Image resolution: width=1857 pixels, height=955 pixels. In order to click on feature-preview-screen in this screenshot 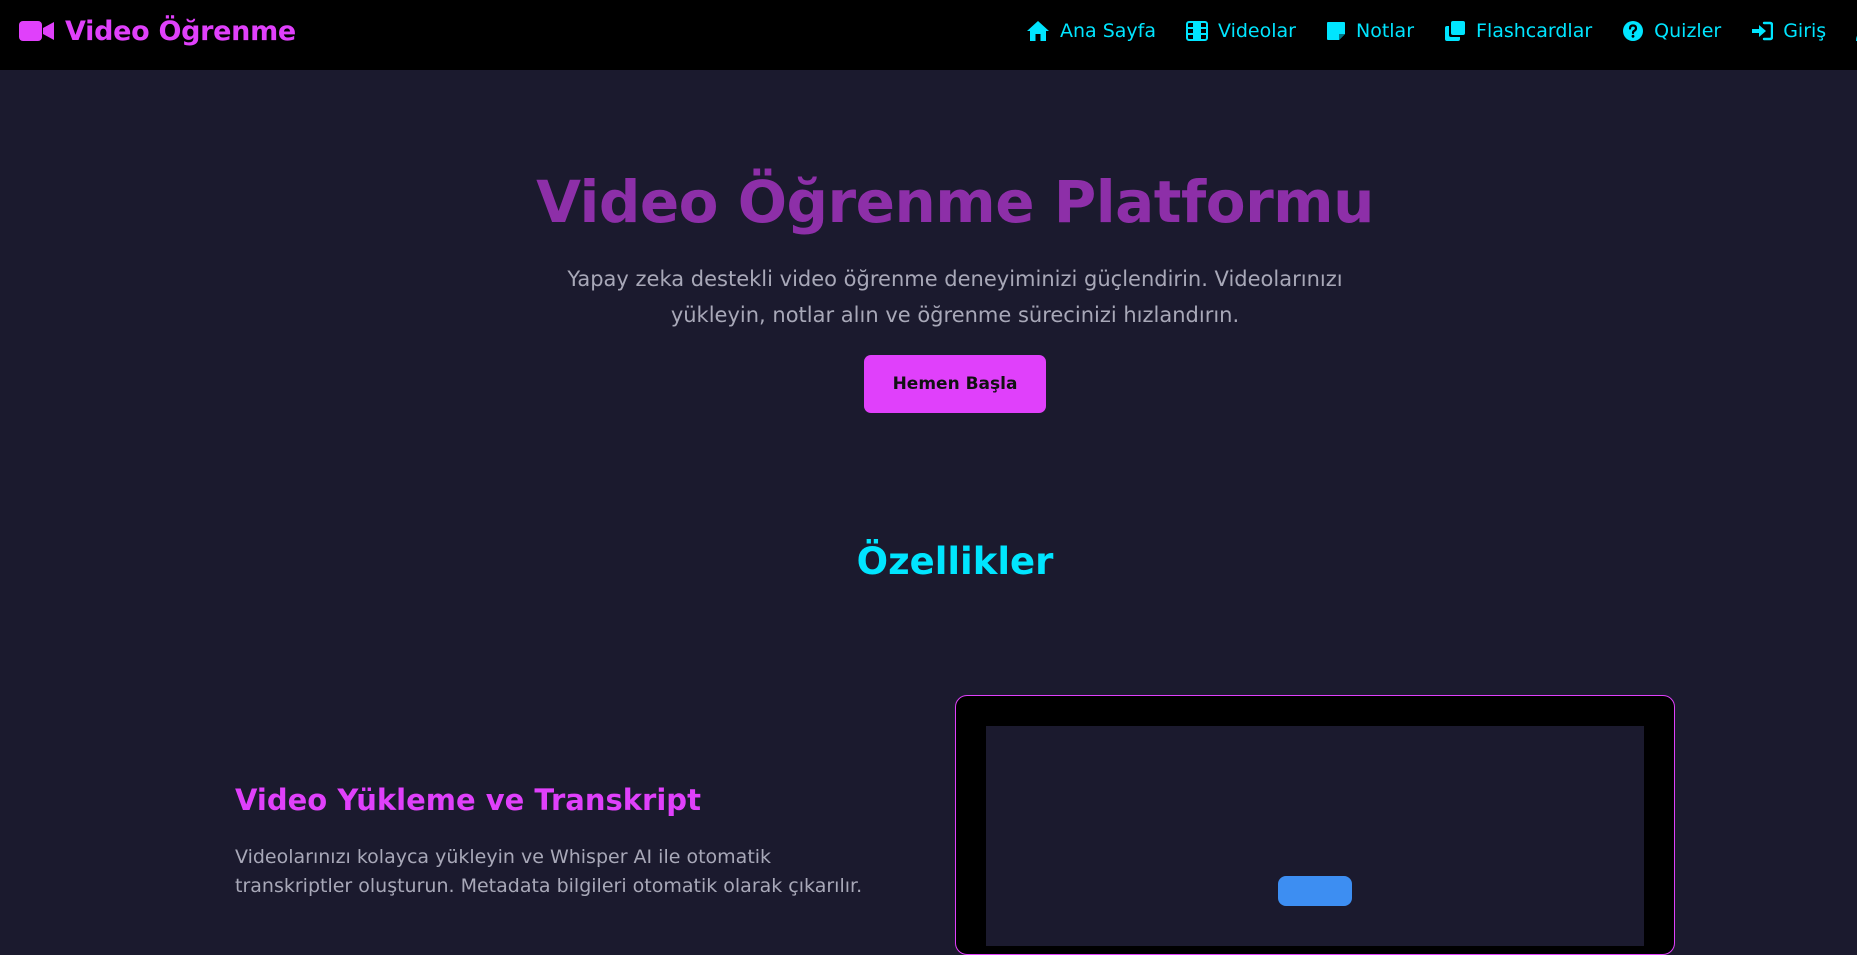, I will do `click(1315, 836)`.